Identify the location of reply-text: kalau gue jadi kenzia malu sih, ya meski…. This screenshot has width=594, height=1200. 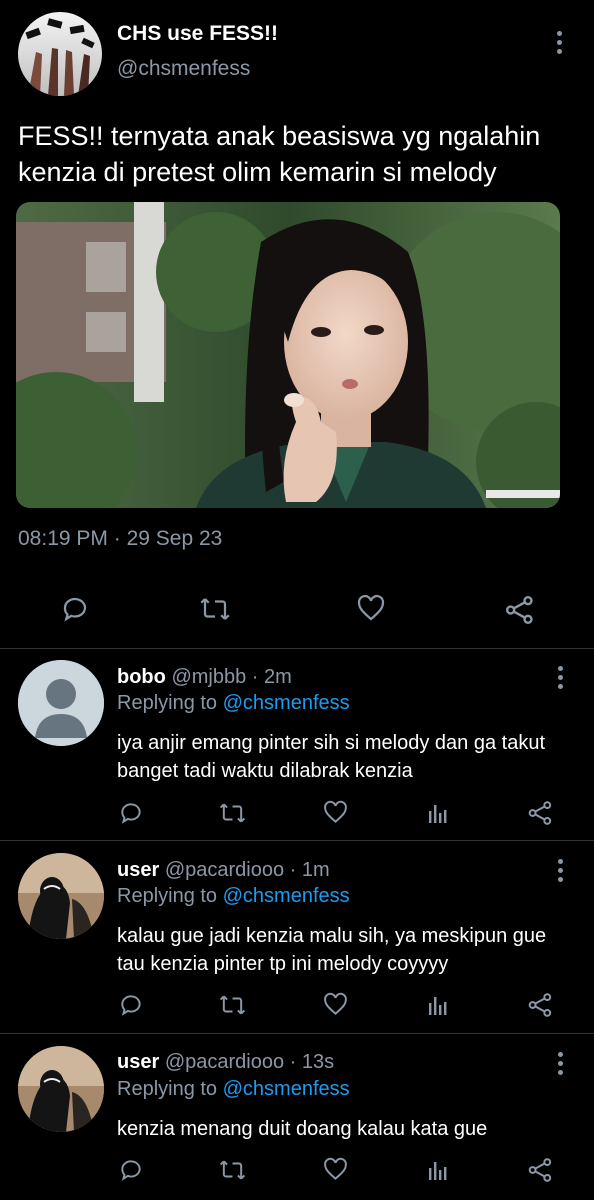
(332, 950).